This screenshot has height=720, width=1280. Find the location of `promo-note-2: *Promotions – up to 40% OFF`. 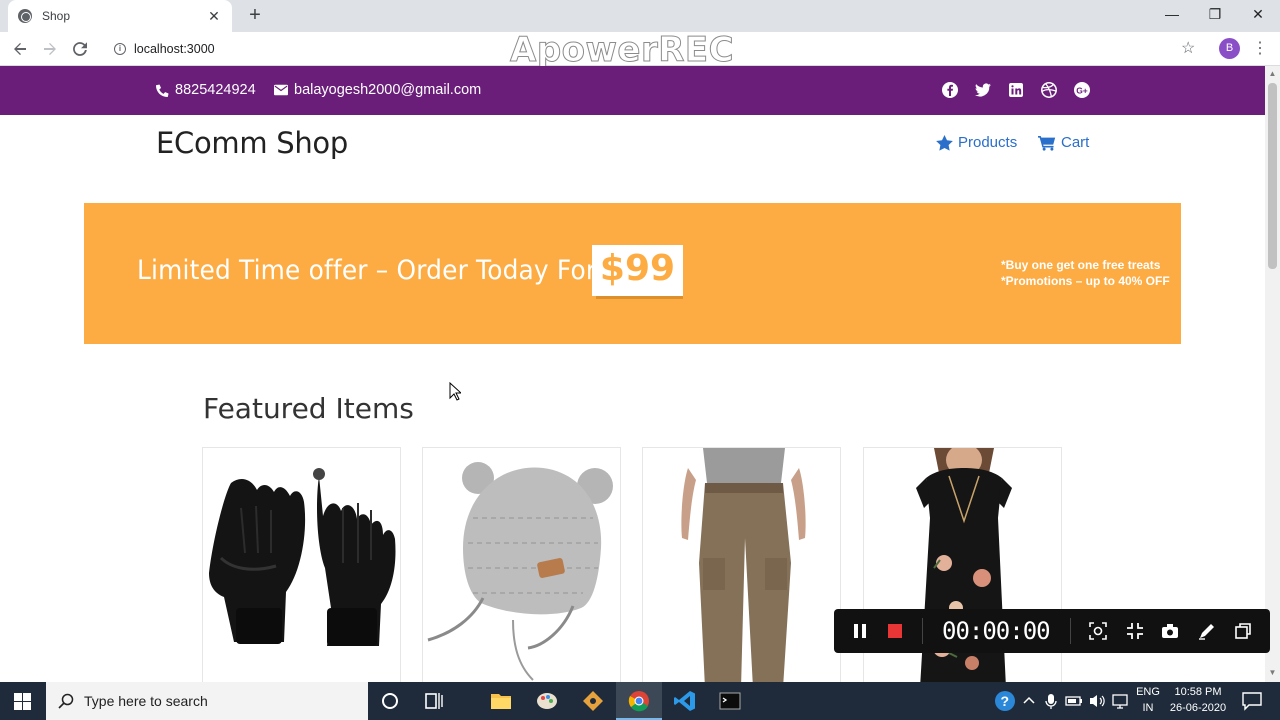

promo-note-2: *Promotions – up to 40% OFF is located at coordinates (1085, 281).